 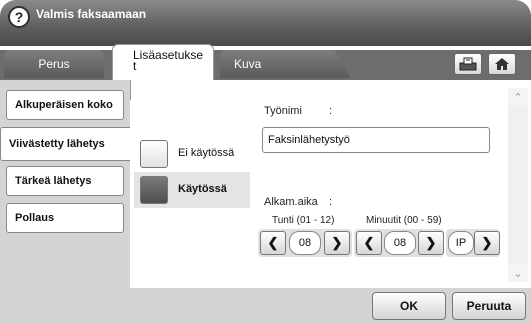 I want to click on tab-lisaasetukset: Lisäasetukse t, so click(x=163, y=62).